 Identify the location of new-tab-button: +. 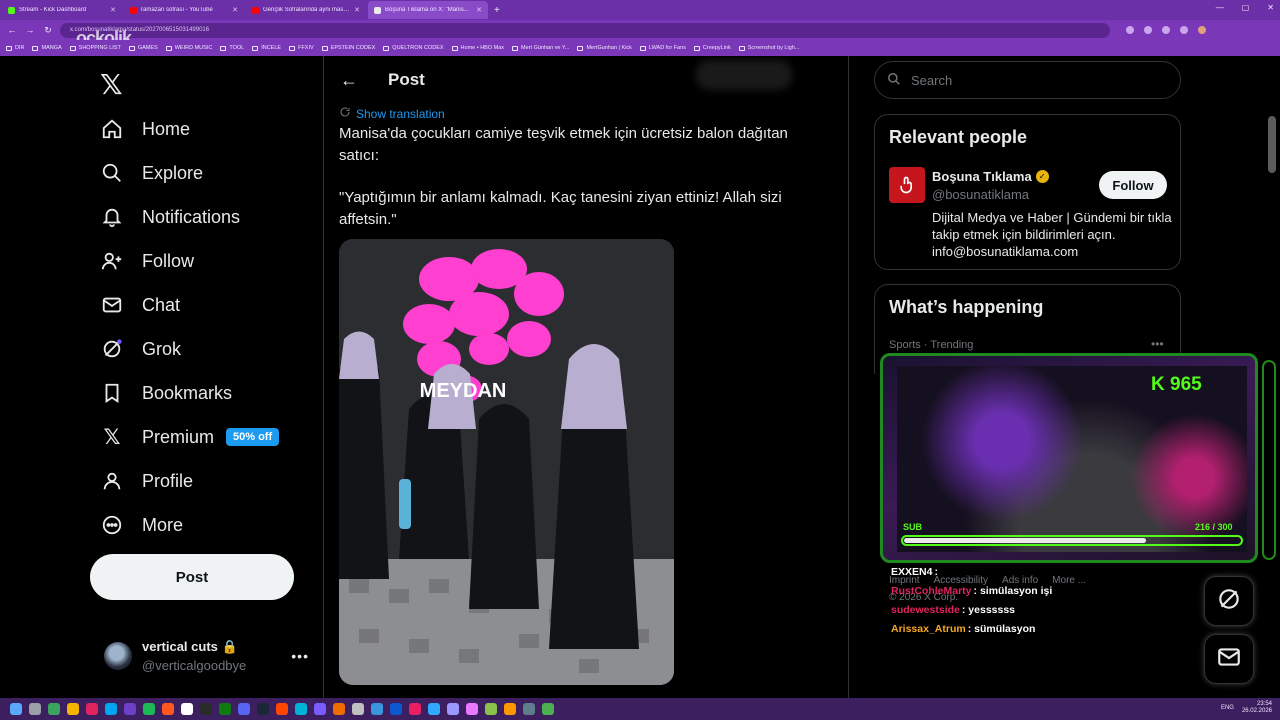
(497, 10).